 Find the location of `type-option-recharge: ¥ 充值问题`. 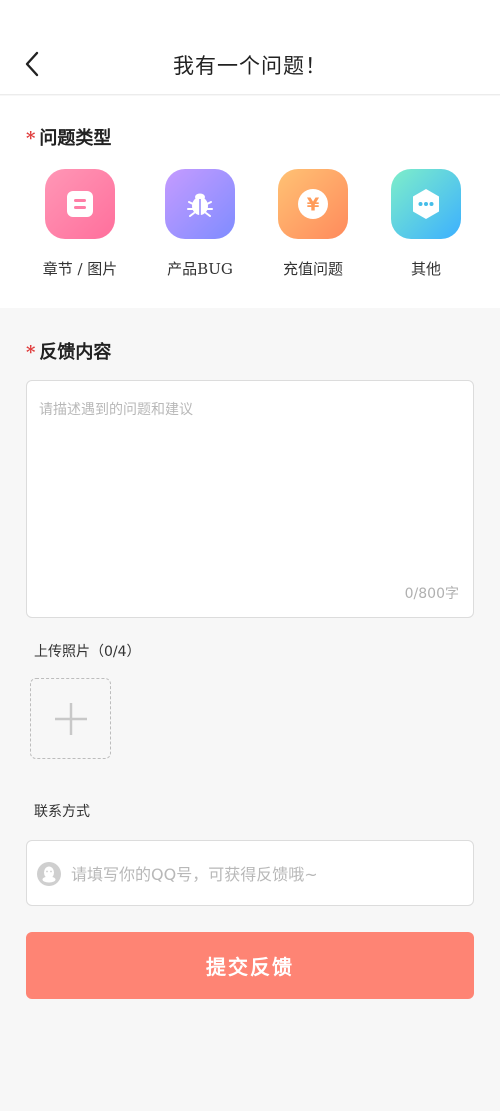

type-option-recharge: ¥ 充值问题 is located at coordinates (313, 224).